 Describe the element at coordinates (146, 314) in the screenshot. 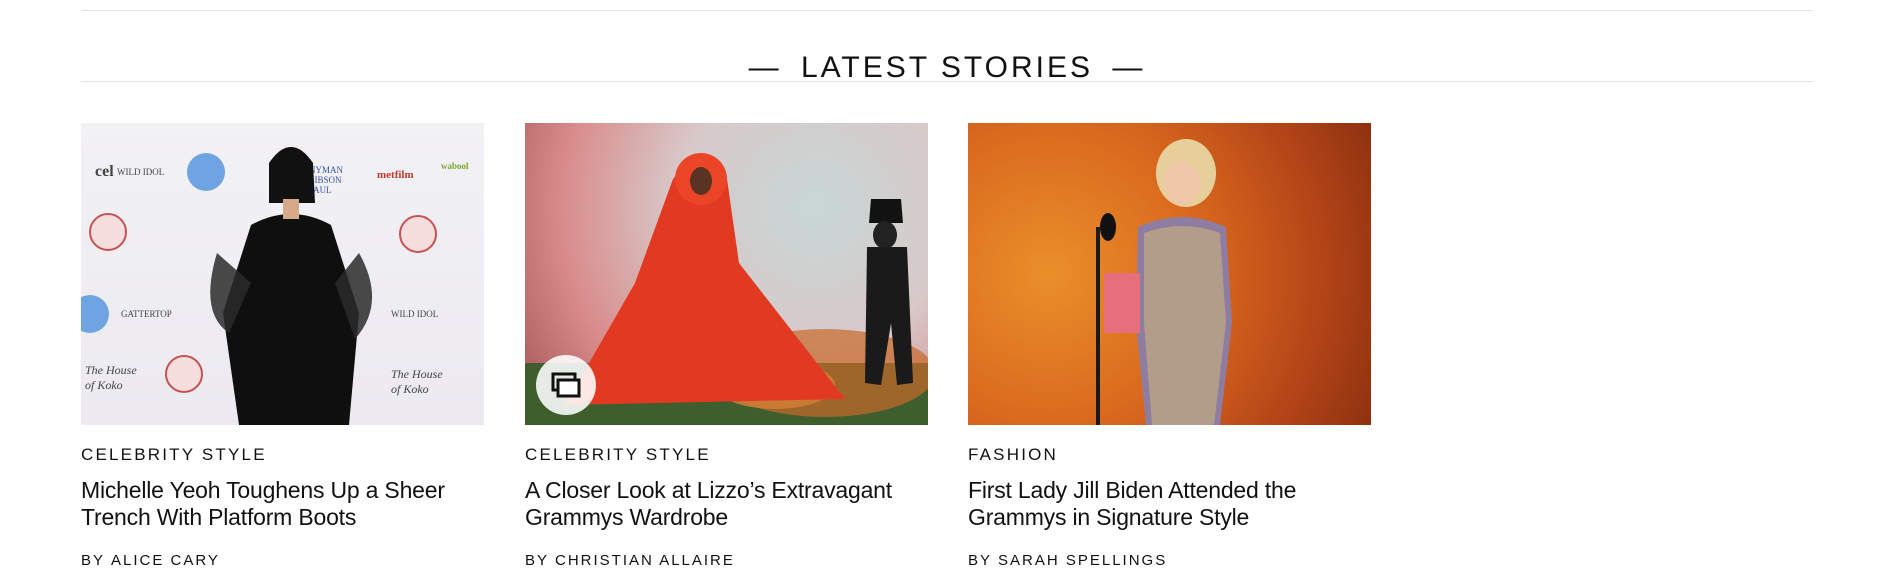

I see `backdrop-logo: GATTERTOP` at that location.